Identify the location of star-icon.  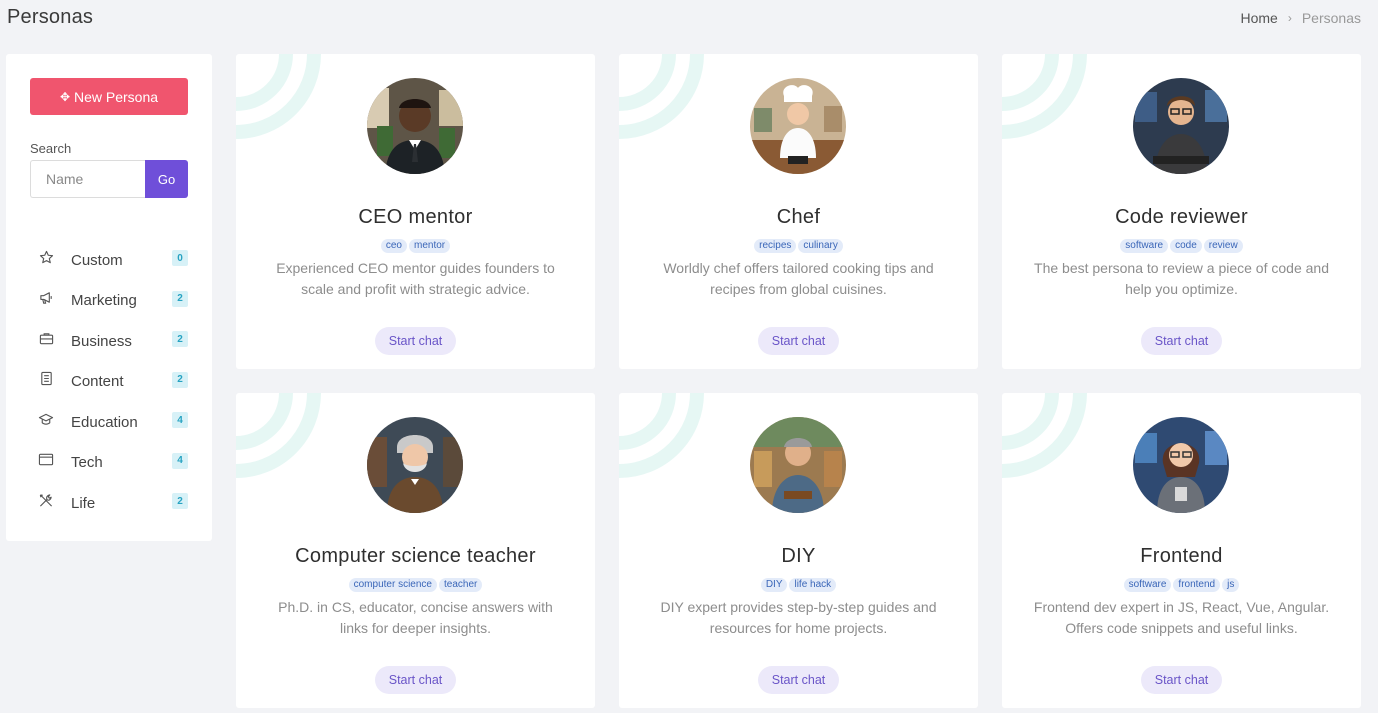
(46, 257).